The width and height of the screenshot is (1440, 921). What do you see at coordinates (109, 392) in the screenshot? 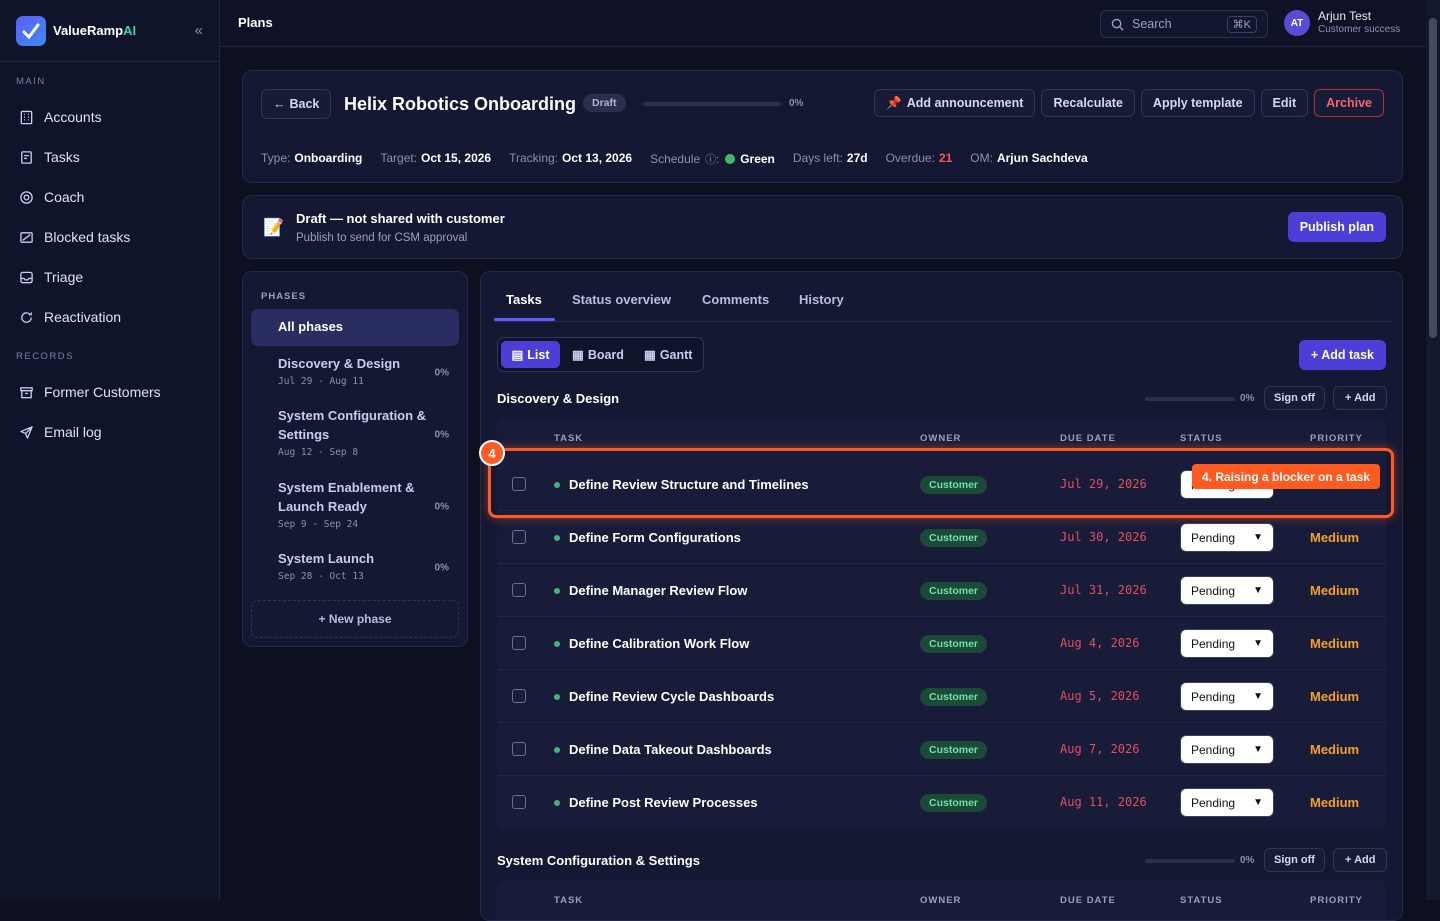
I see `sidebar-item-former-customers: Former Customers` at bounding box center [109, 392].